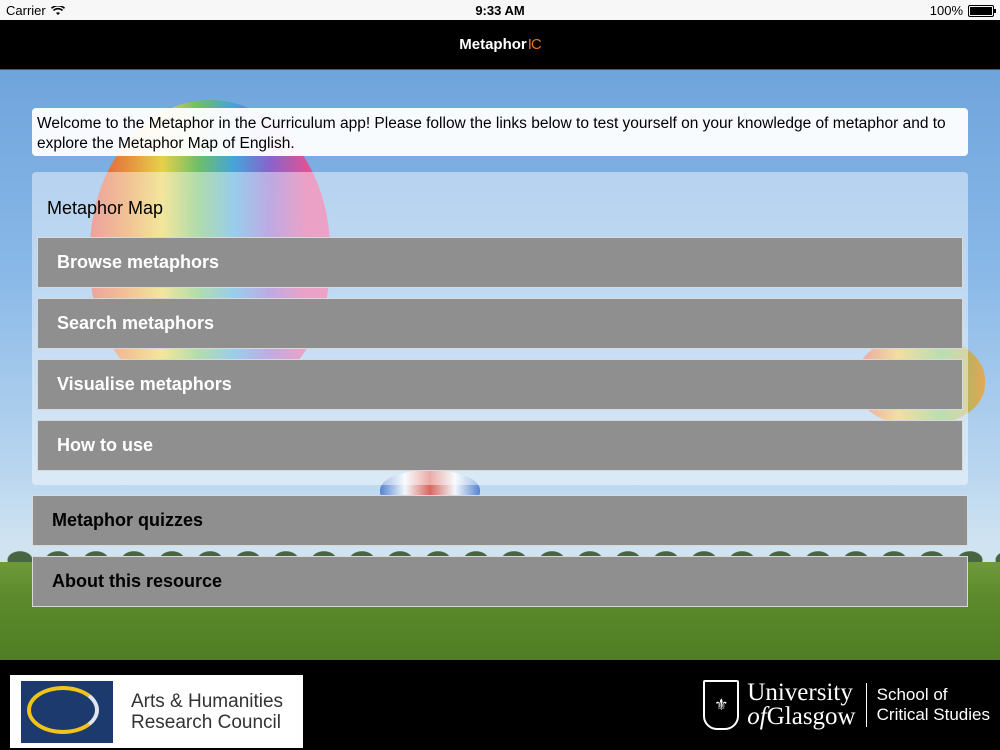 The height and width of the screenshot is (750, 1000). Describe the element at coordinates (500, 384) in the screenshot. I see `visualise-metaphors-button: Visualise metaphors` at that location.